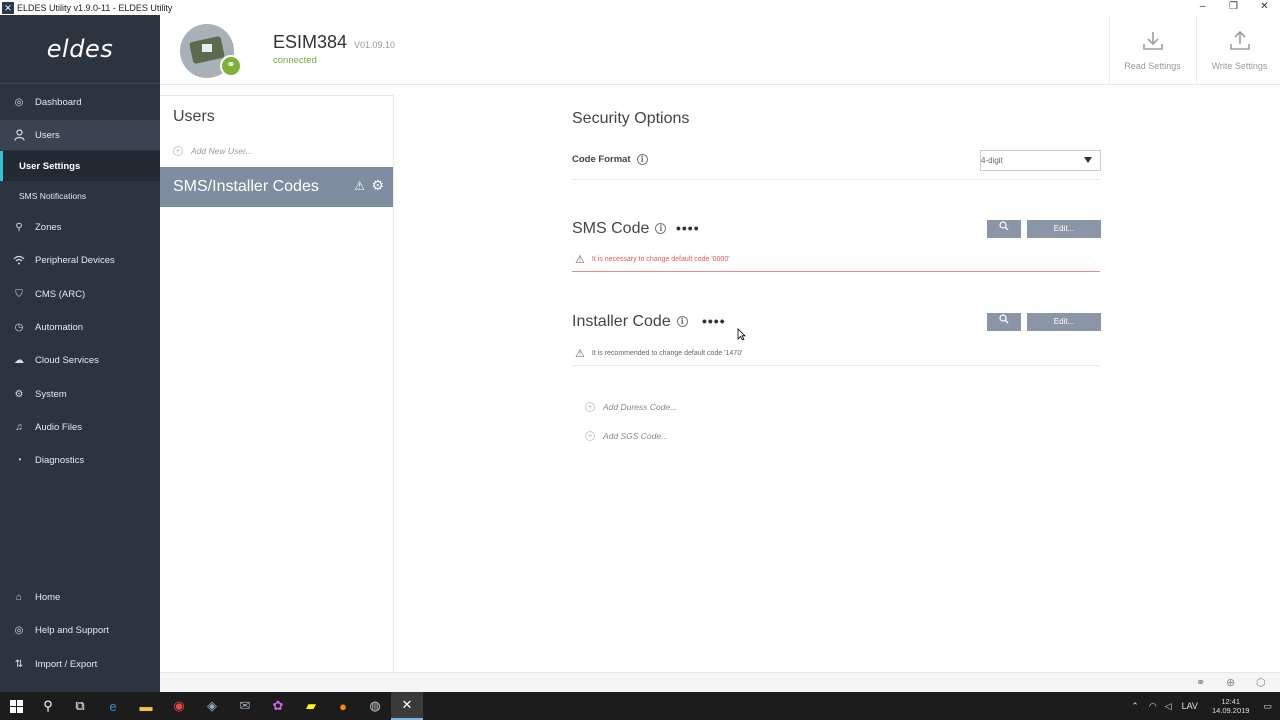  What do you see at coordinates (631, 118) in the screenshot?
I see `security-options-title: Security Options` at bounding box center [631, 118].